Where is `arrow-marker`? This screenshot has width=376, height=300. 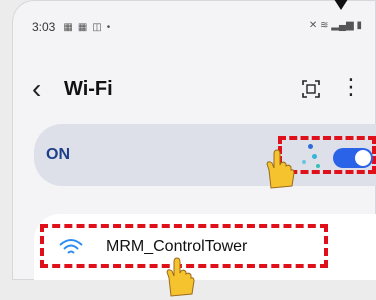
arrow-marker is located at coordinates (341, 5).